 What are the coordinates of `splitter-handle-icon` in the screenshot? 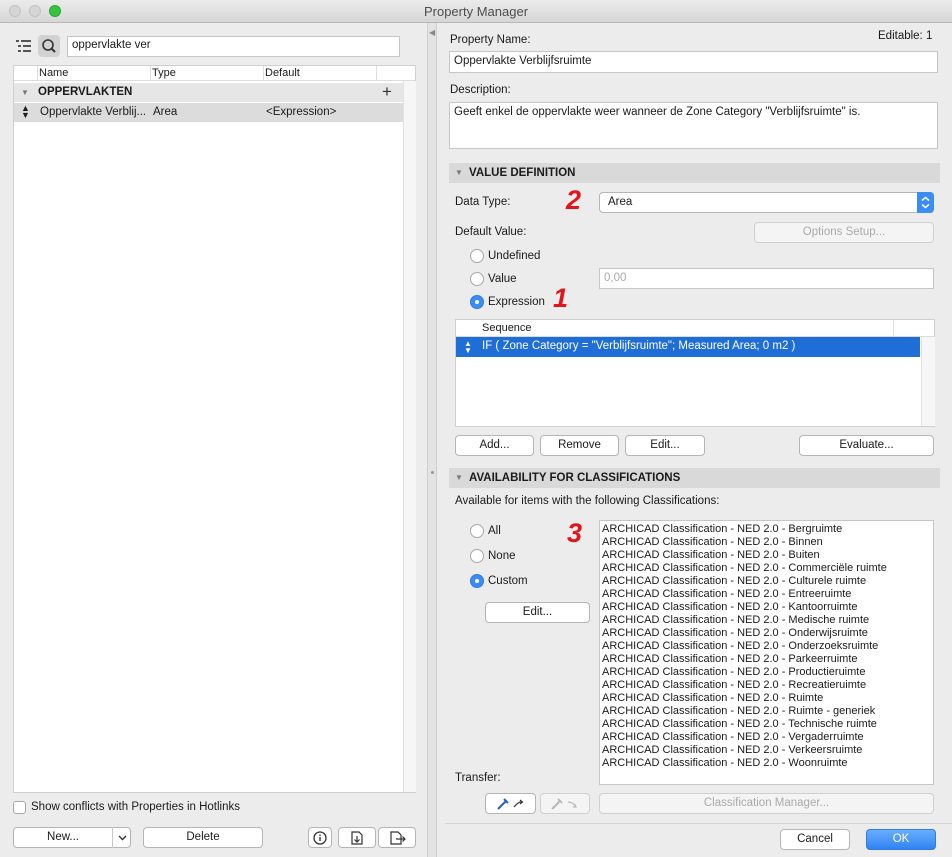 It's located at (432, 472).